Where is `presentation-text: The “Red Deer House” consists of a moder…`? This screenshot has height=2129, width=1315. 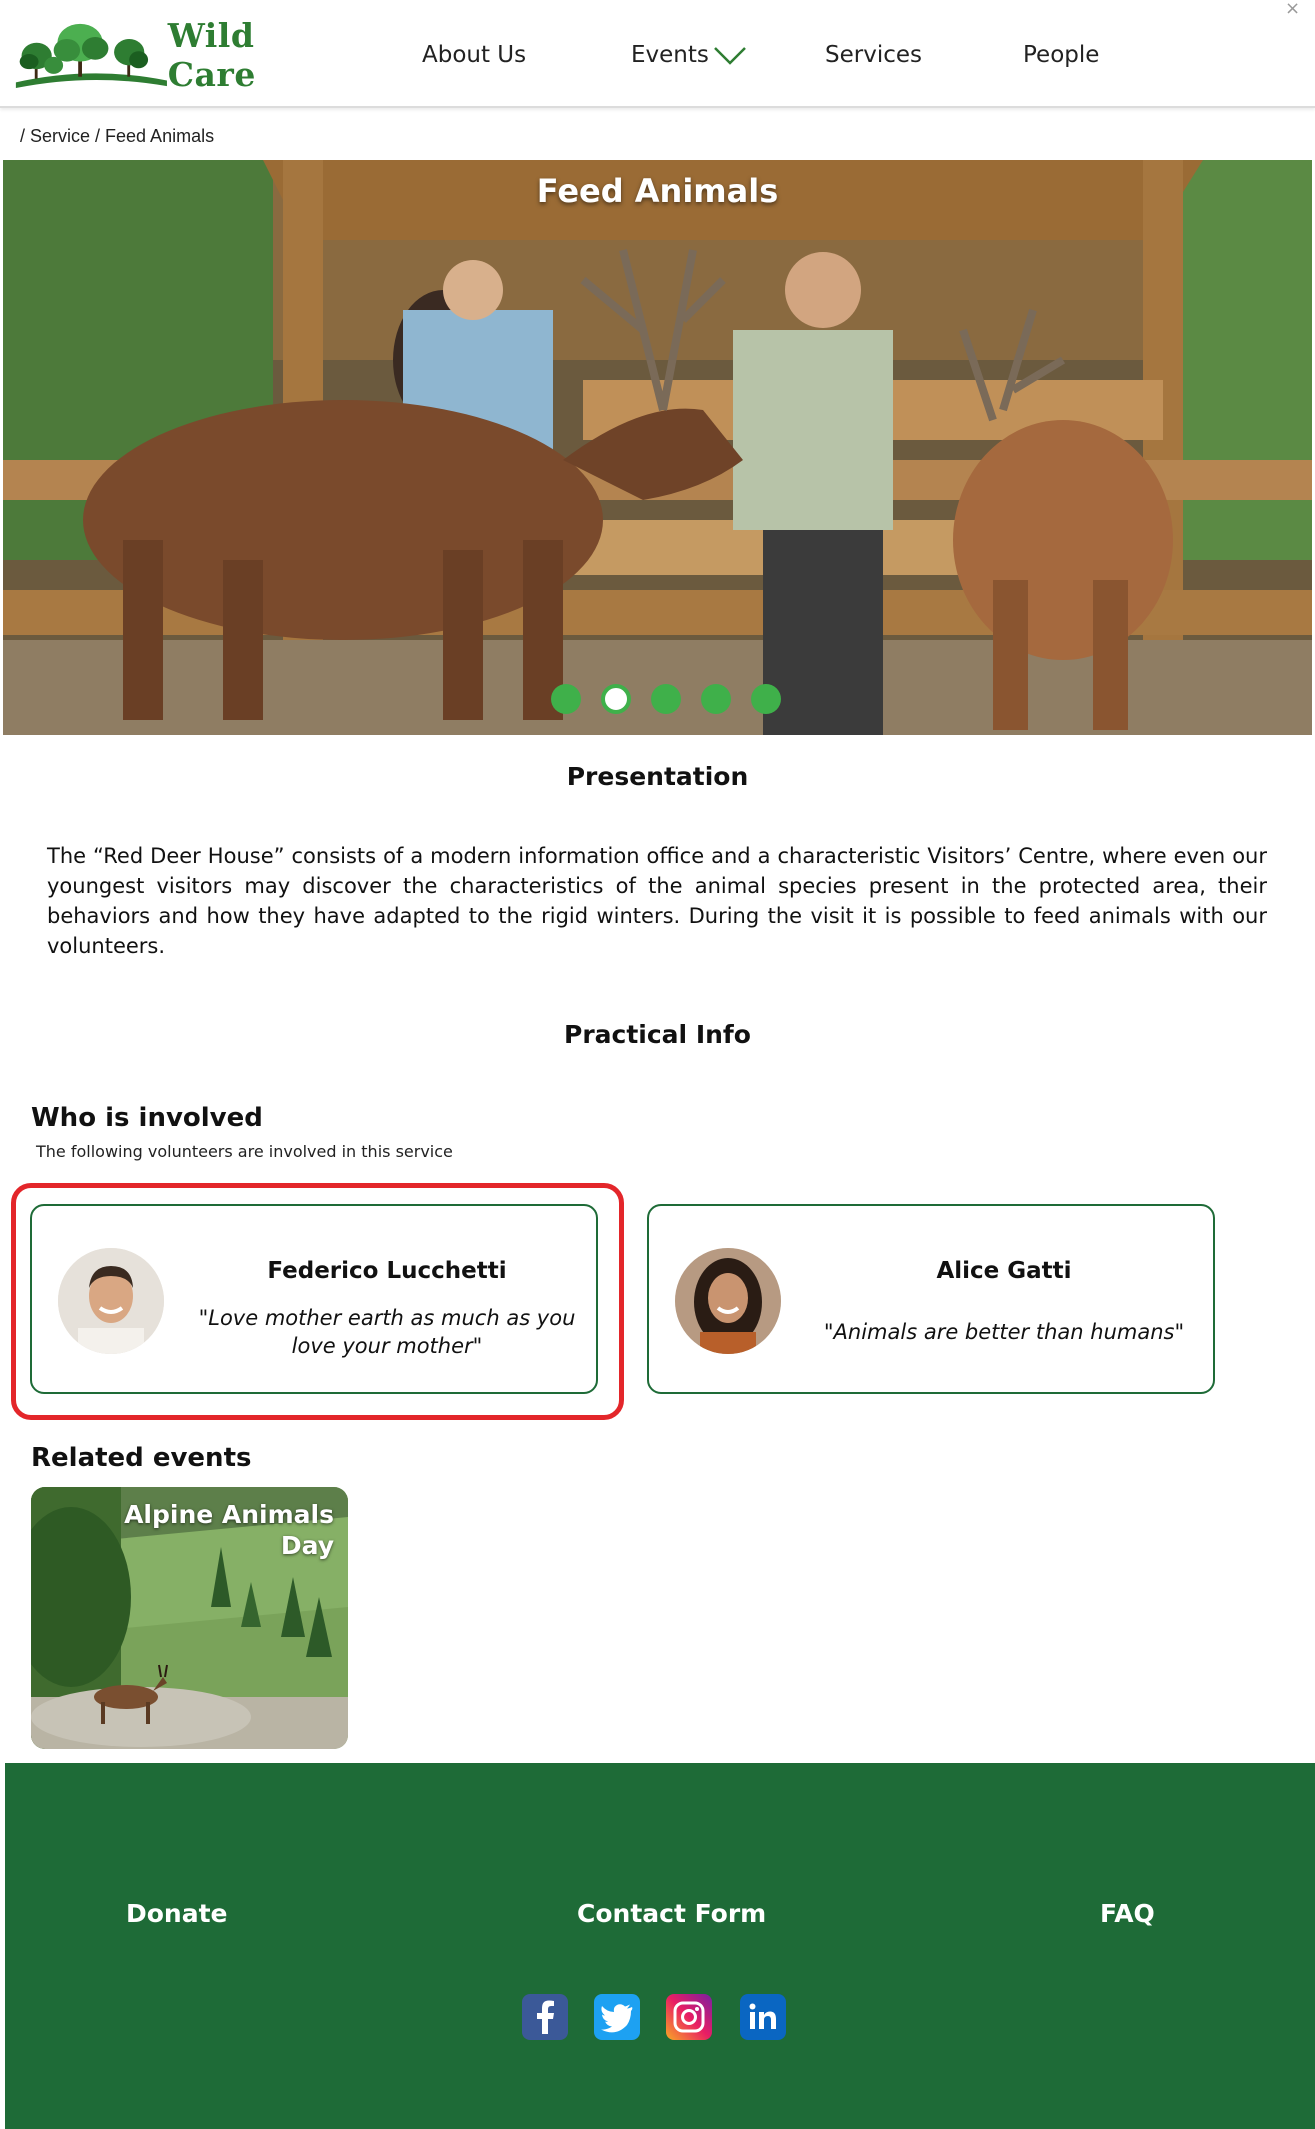 presentation-text: The “Red Deer House” consists of a moder… is located at coordinates (657, 901).